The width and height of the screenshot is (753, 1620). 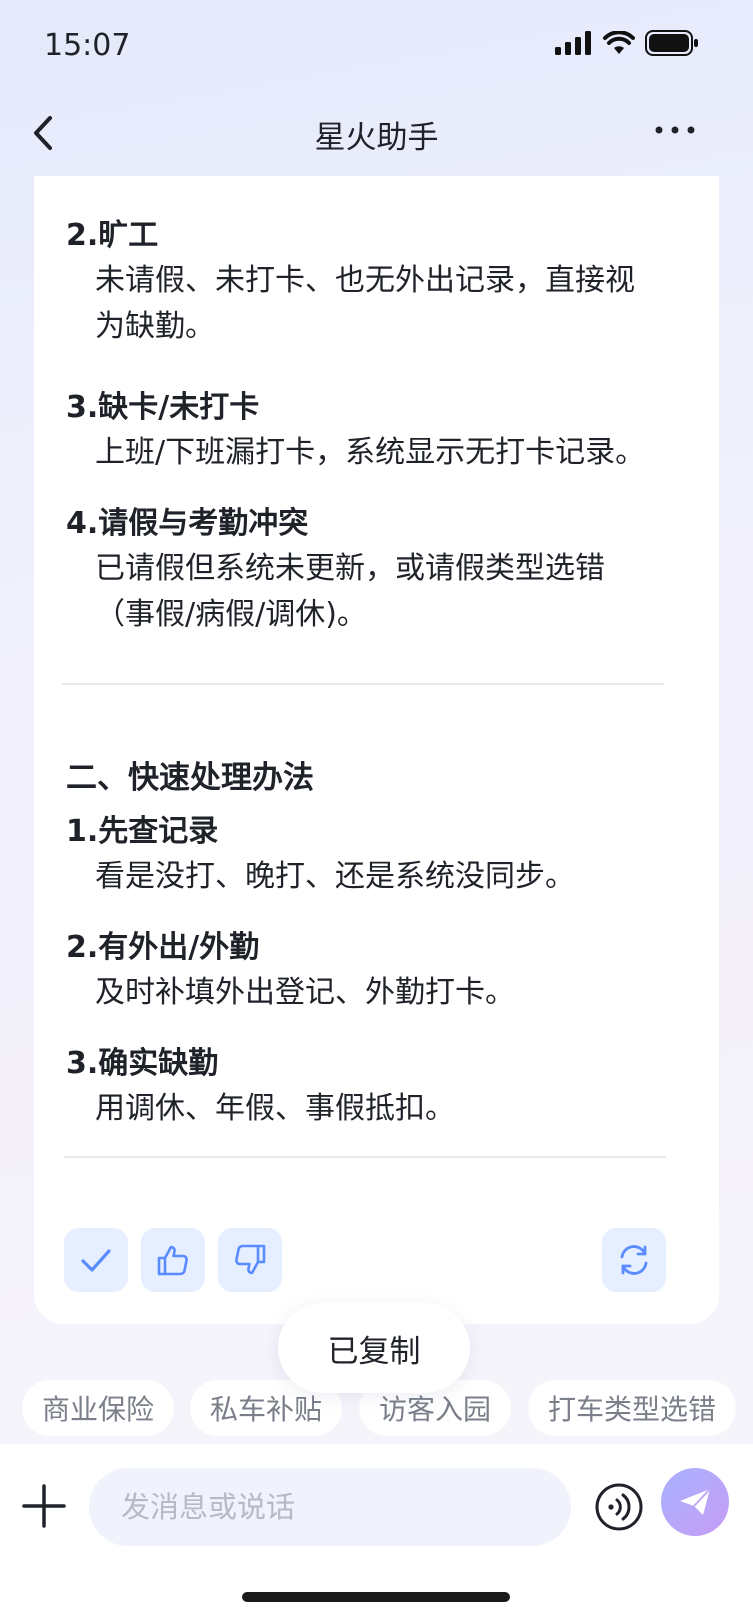 What do you see at coordinates (305, 992) in the screenshot?
I see `item-text: 及时补填外出登记、外勤打卡。` at bounding box center [305, 992].